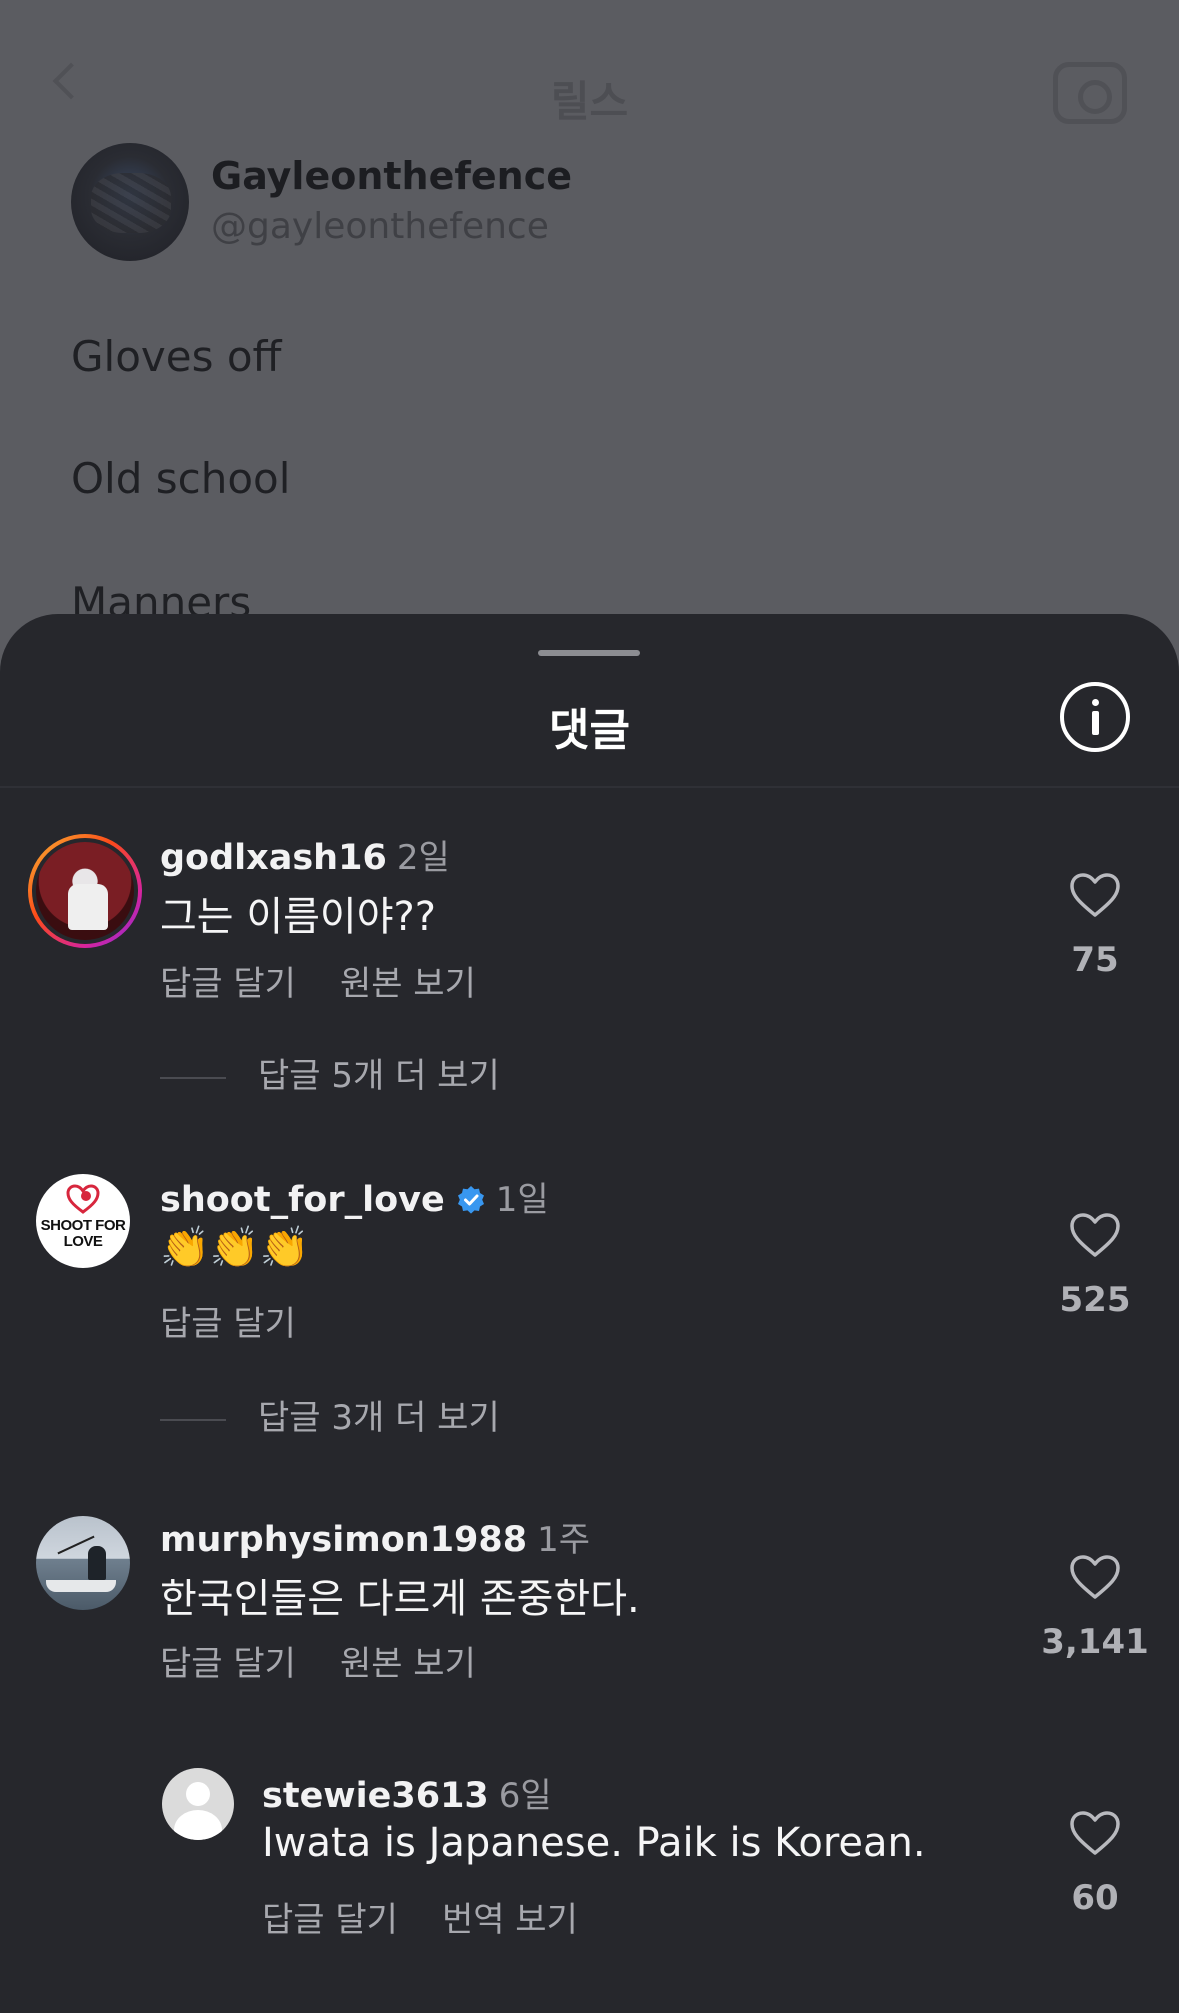 This screenshot has width=1179, height=2013. Describe the element at coordinates (181, 478) in the screenshot. I see `caption-line: Old school` at that location.